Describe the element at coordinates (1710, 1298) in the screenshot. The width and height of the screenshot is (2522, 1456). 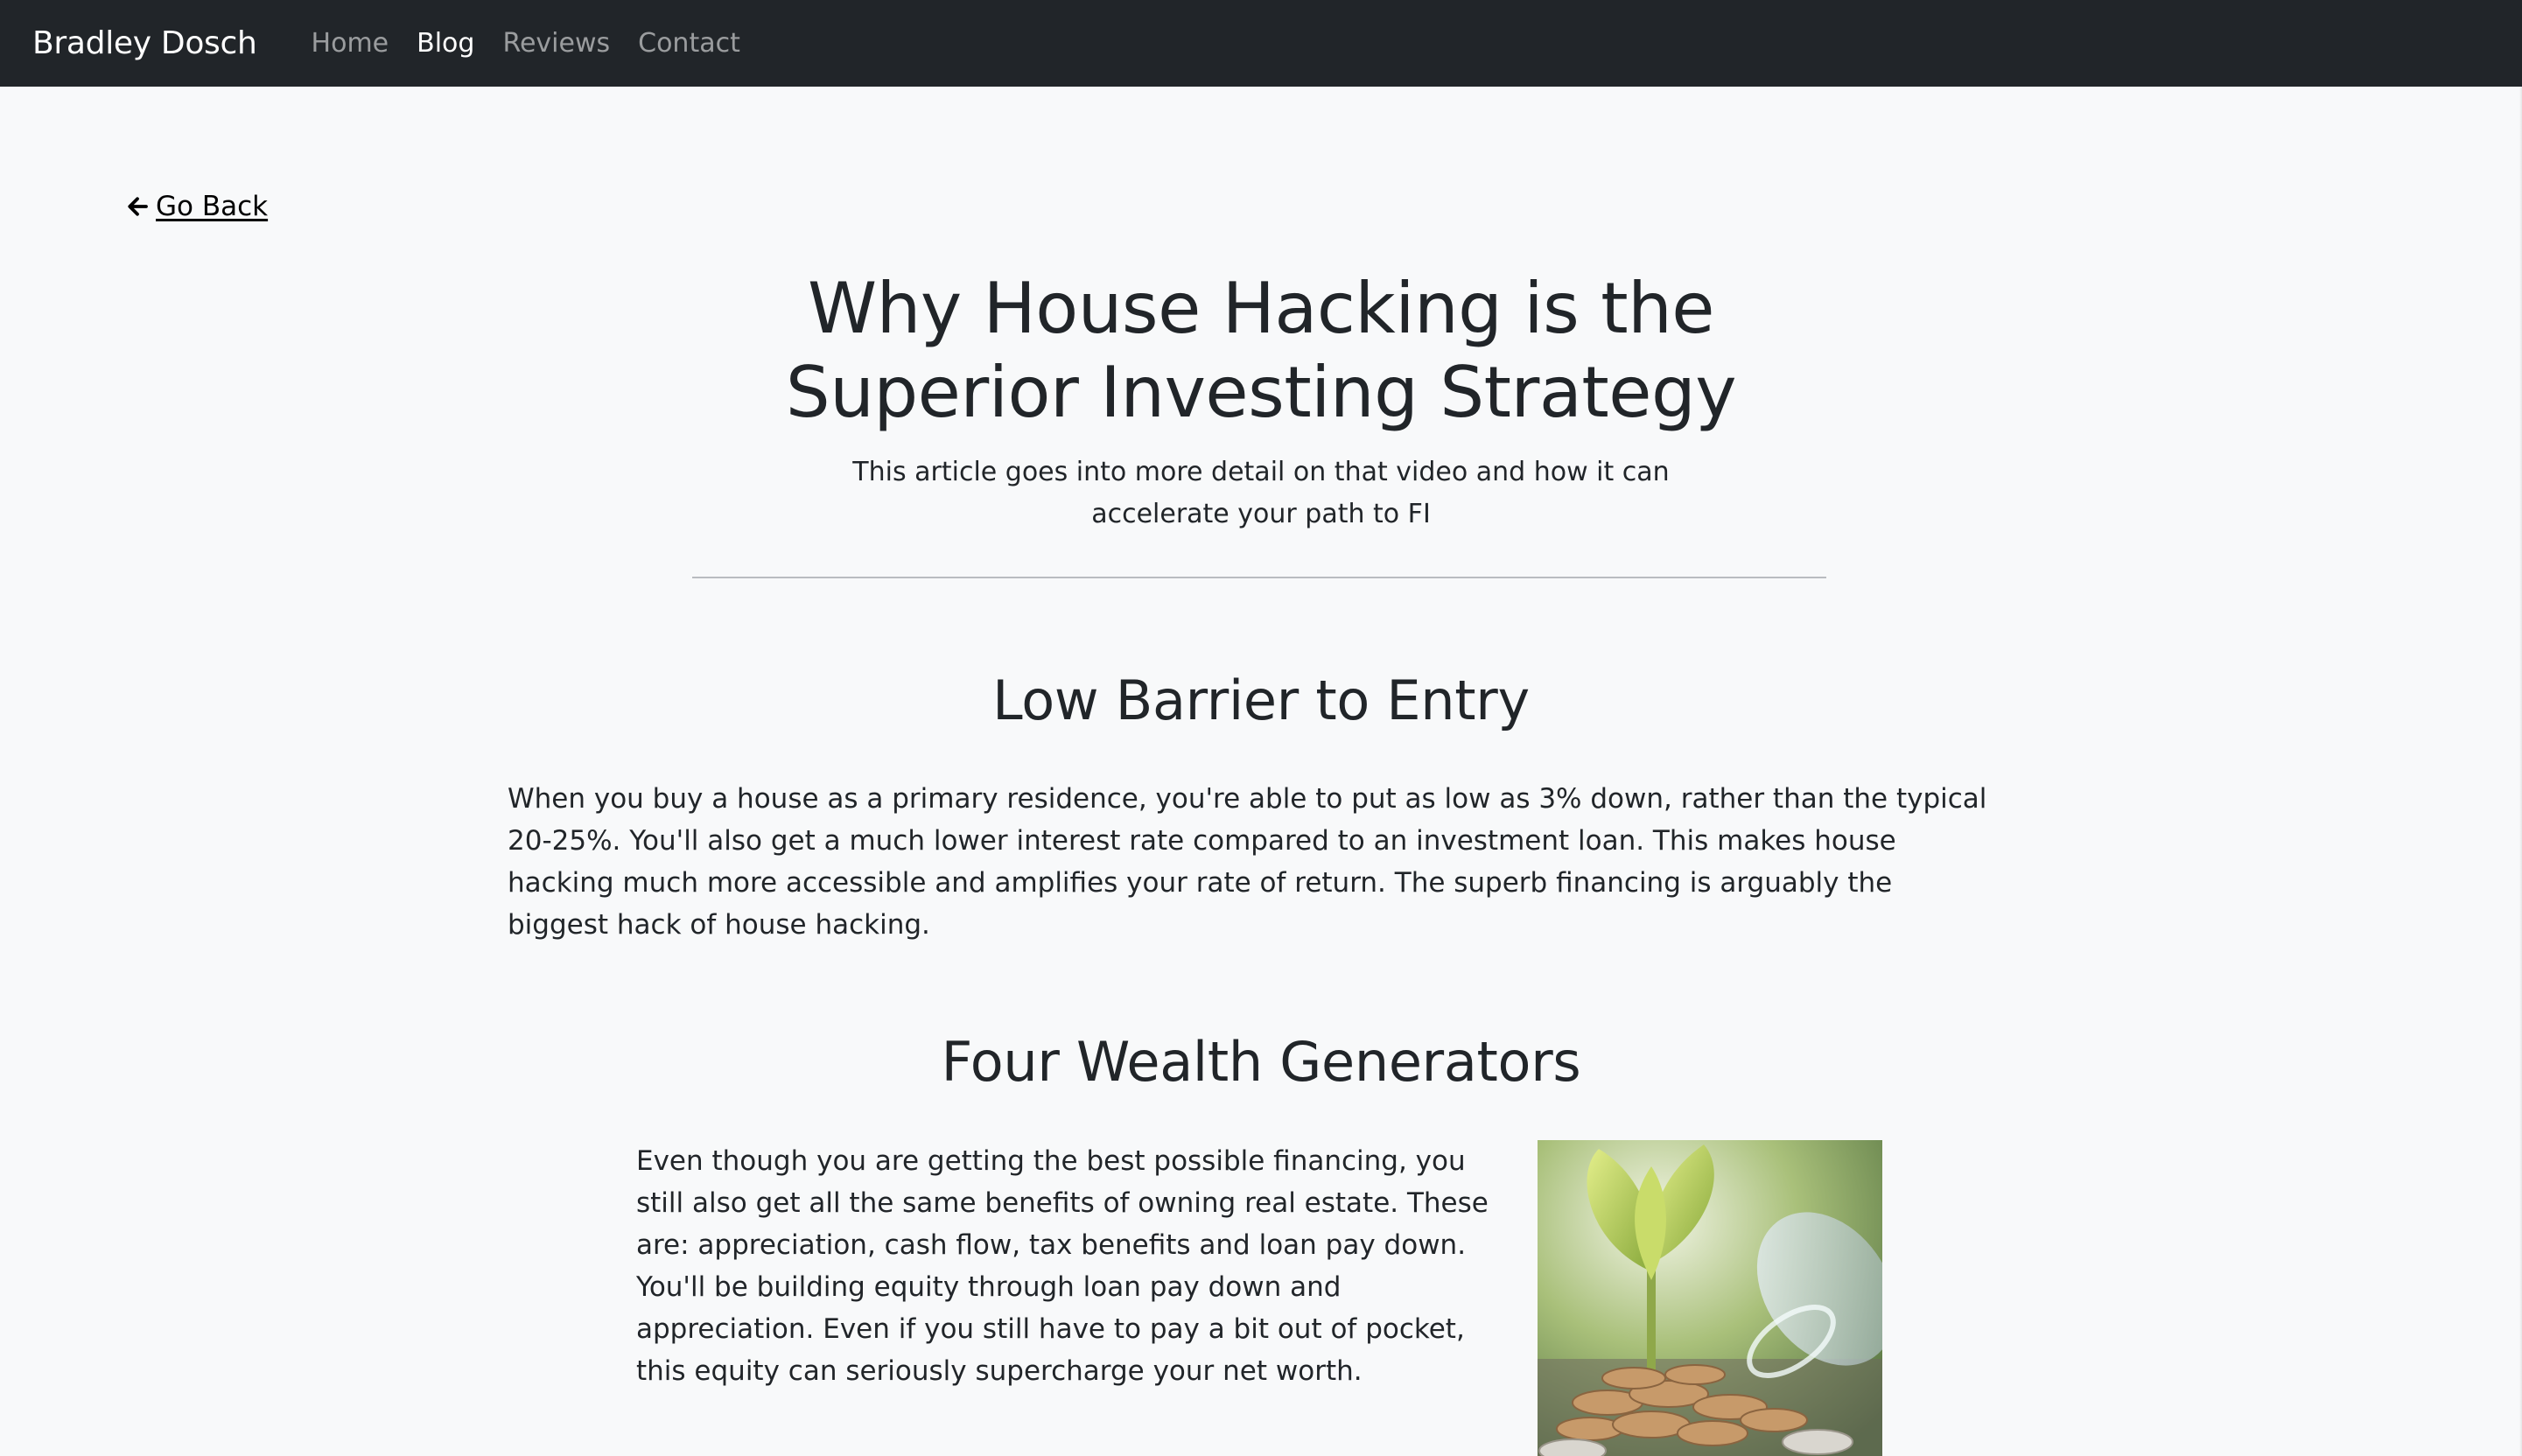
I see `plant-coins-image` at that location.